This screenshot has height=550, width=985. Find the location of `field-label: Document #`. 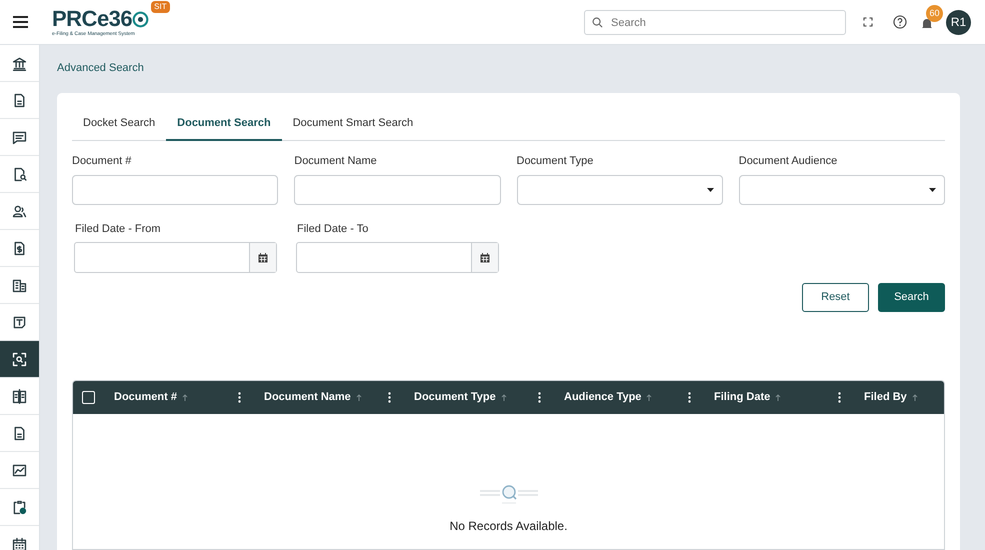

field-label: Document # is located at coordinates (102, 161).